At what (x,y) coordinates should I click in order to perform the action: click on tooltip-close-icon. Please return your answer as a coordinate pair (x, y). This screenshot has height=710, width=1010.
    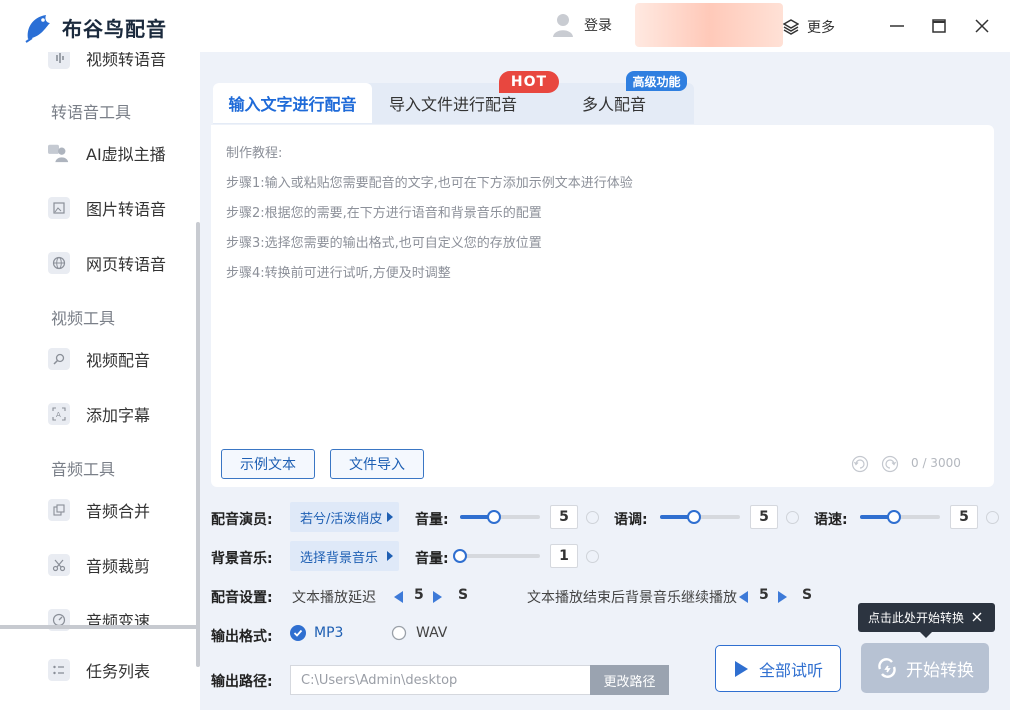
    Looking at the image, I should click on (977, 617).